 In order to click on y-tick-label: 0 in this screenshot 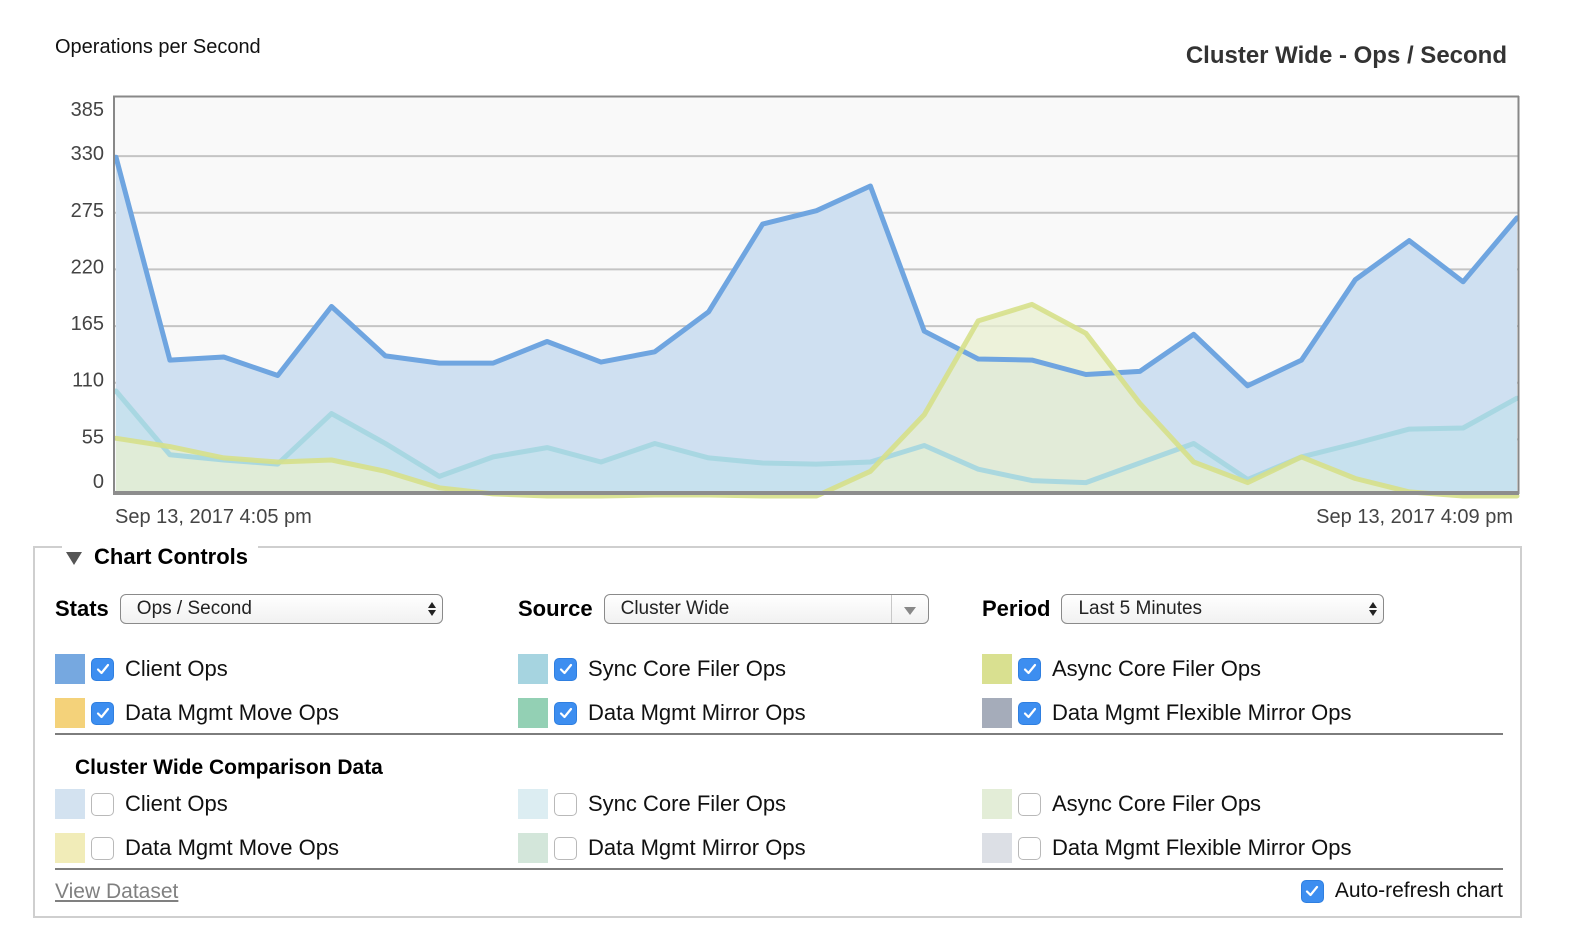, I will do `click(98, 482)`.